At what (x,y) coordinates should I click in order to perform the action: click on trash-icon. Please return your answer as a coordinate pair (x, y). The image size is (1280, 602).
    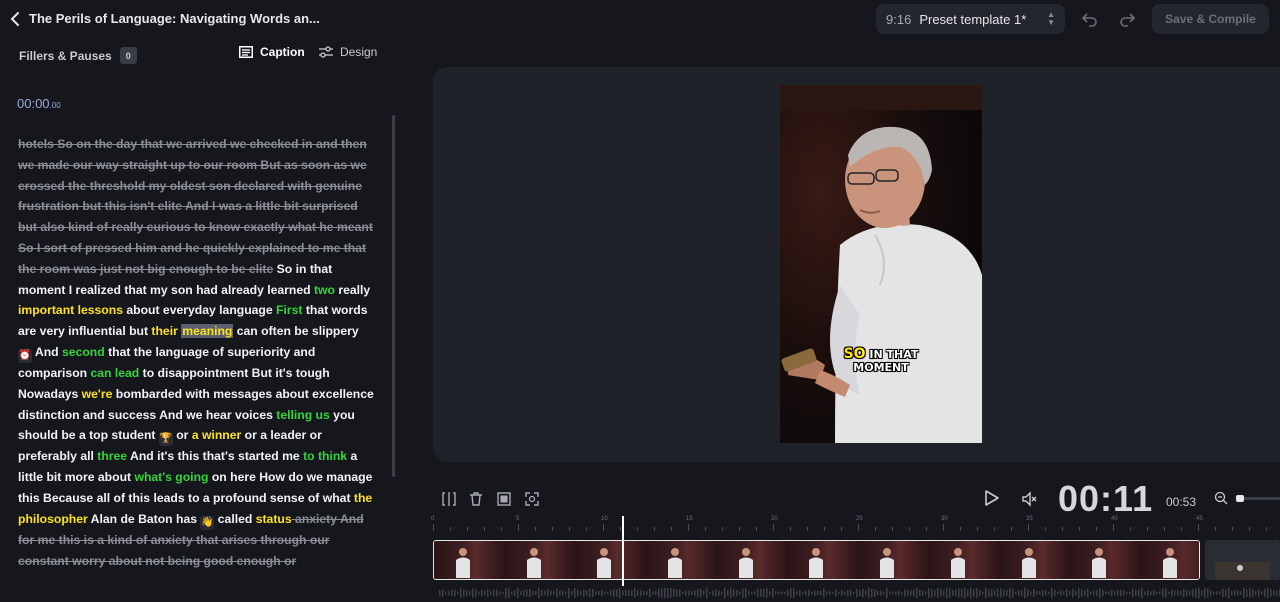
    Looking at the image, I should click on (476, 499).